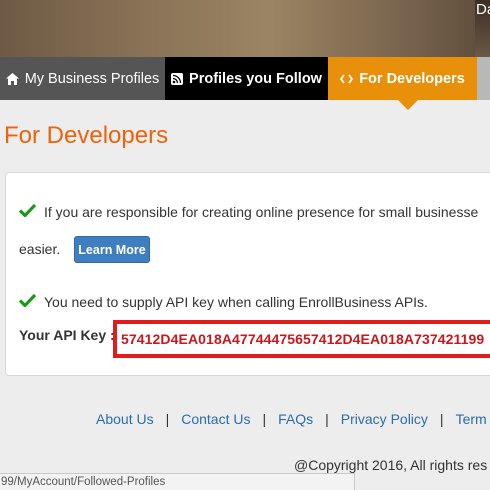 The width and height of the screenshot is (490, 490). What do you see at coordinates (483, 78) in the screenshot?
I see `tab-overflow` at bounding box center [483, 78].